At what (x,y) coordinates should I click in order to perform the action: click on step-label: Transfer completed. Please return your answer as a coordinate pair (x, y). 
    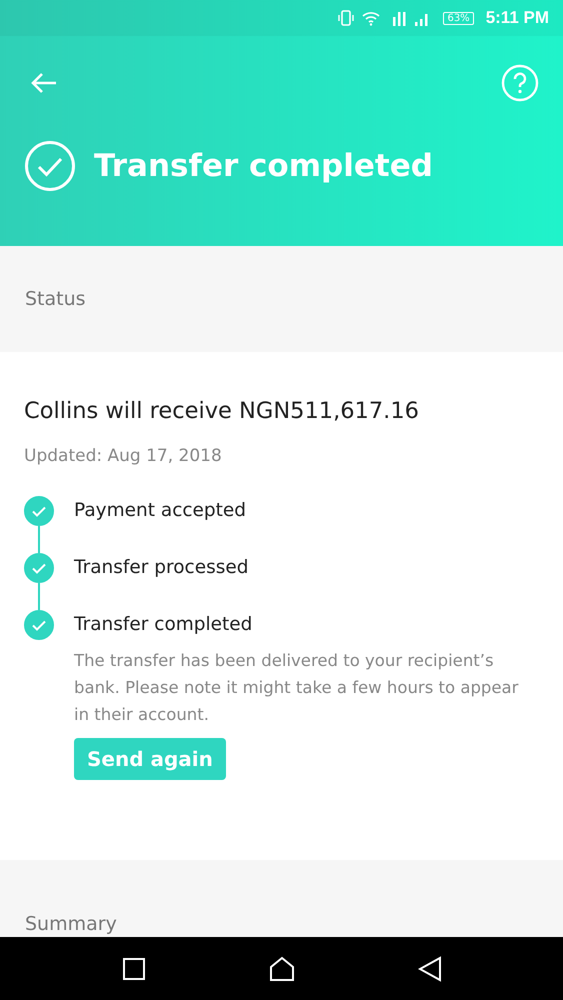
    Looking at the image, I should click on (164, 624).